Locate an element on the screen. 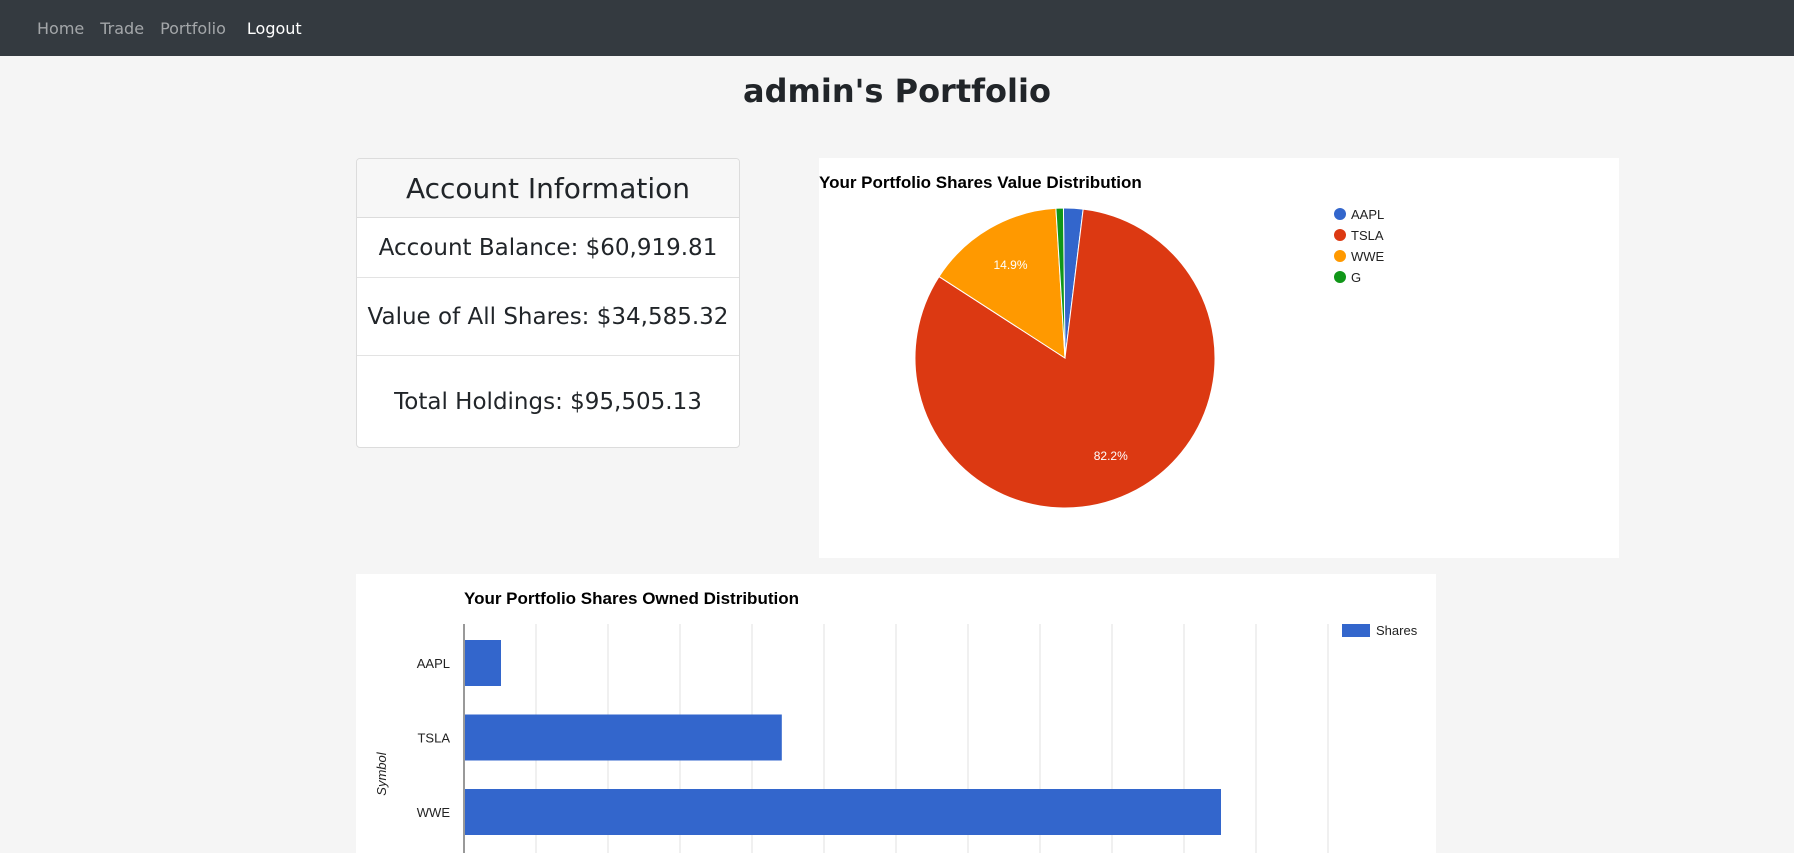 The image size is (1794, 853). bar-aapl is located at coordinates (483, 663).